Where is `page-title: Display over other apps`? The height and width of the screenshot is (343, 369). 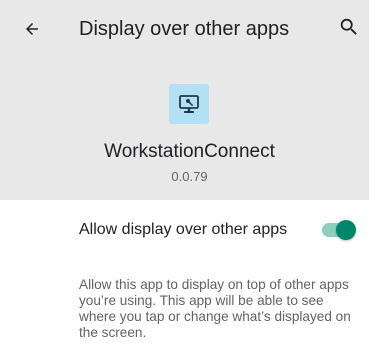
page-title: Display over other apps is located at coordinates (184, 29).